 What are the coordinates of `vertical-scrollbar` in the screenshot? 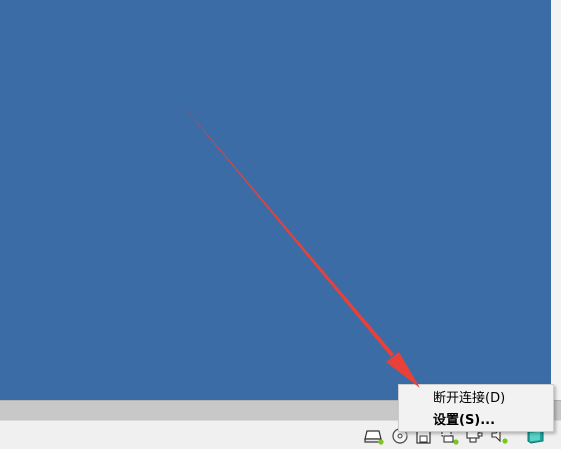 It's located at (556, 200).